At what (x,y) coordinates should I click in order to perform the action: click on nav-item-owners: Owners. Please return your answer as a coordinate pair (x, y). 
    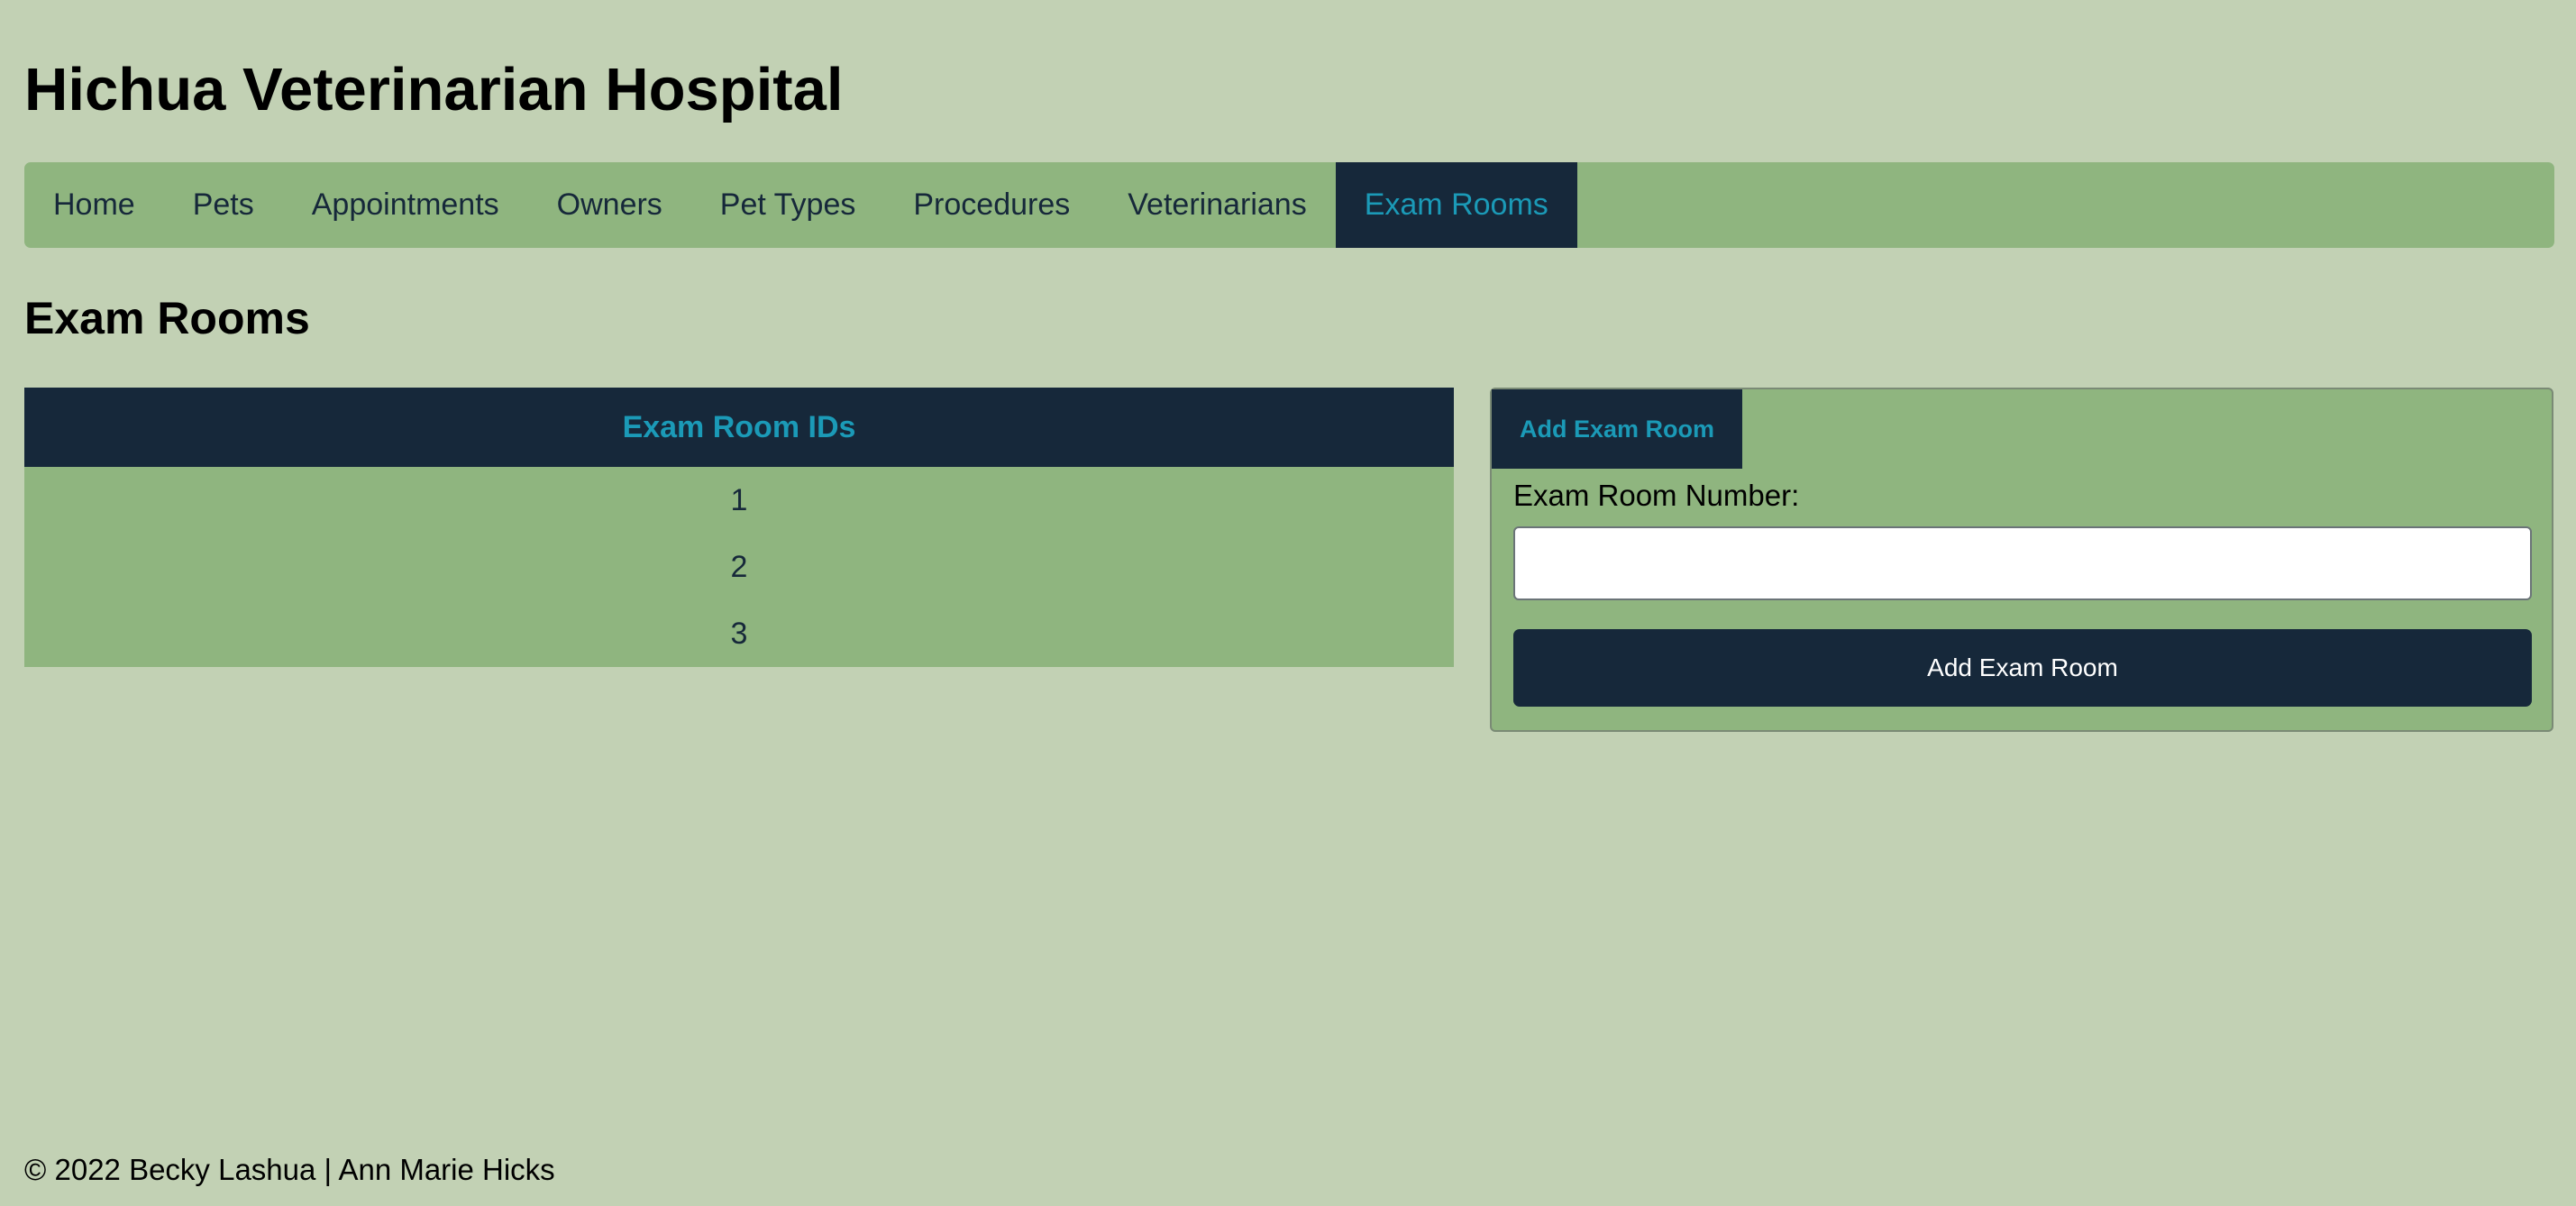
    Looking at the image, I should click on (609, 205).